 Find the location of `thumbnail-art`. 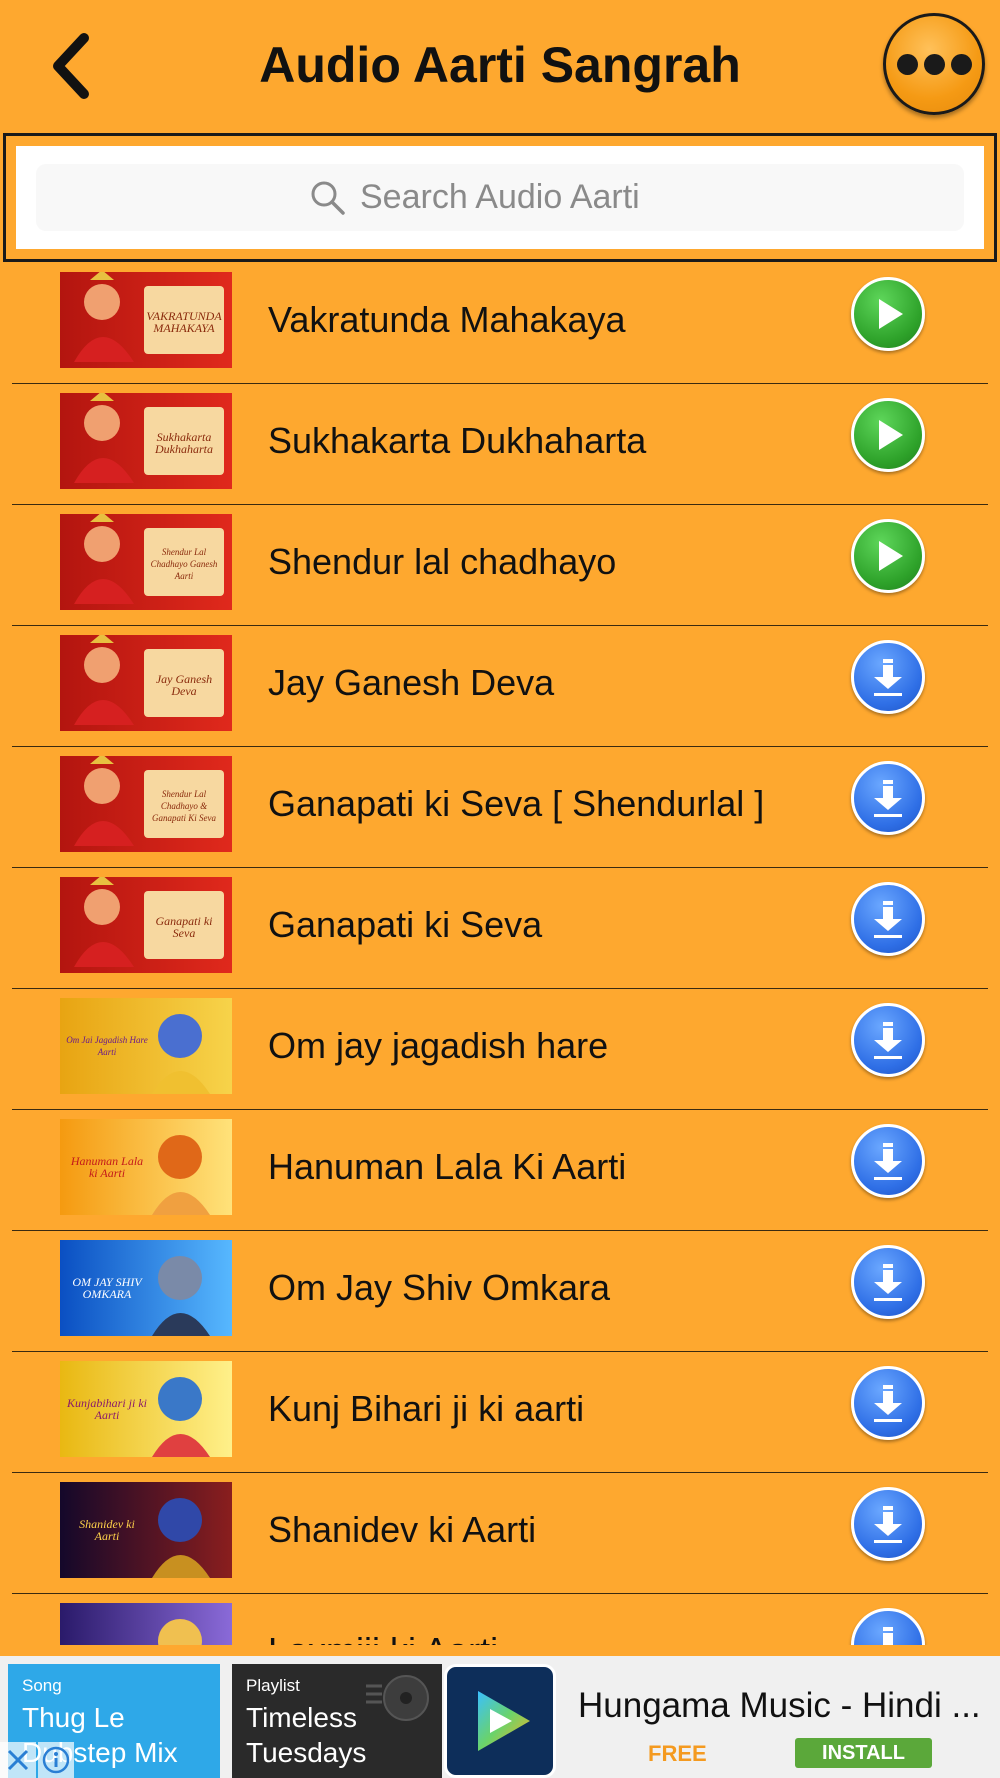

thumbnail-art is located at coordinates (146, 1624).